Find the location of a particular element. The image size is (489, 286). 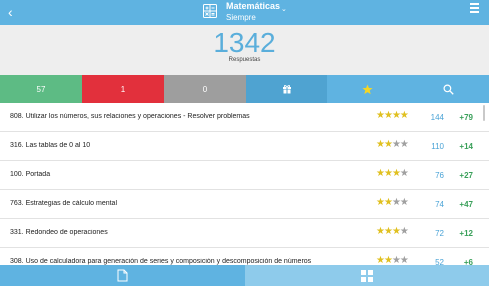

chevron-left-icon: ‹ is located at coordinates (10, 12).